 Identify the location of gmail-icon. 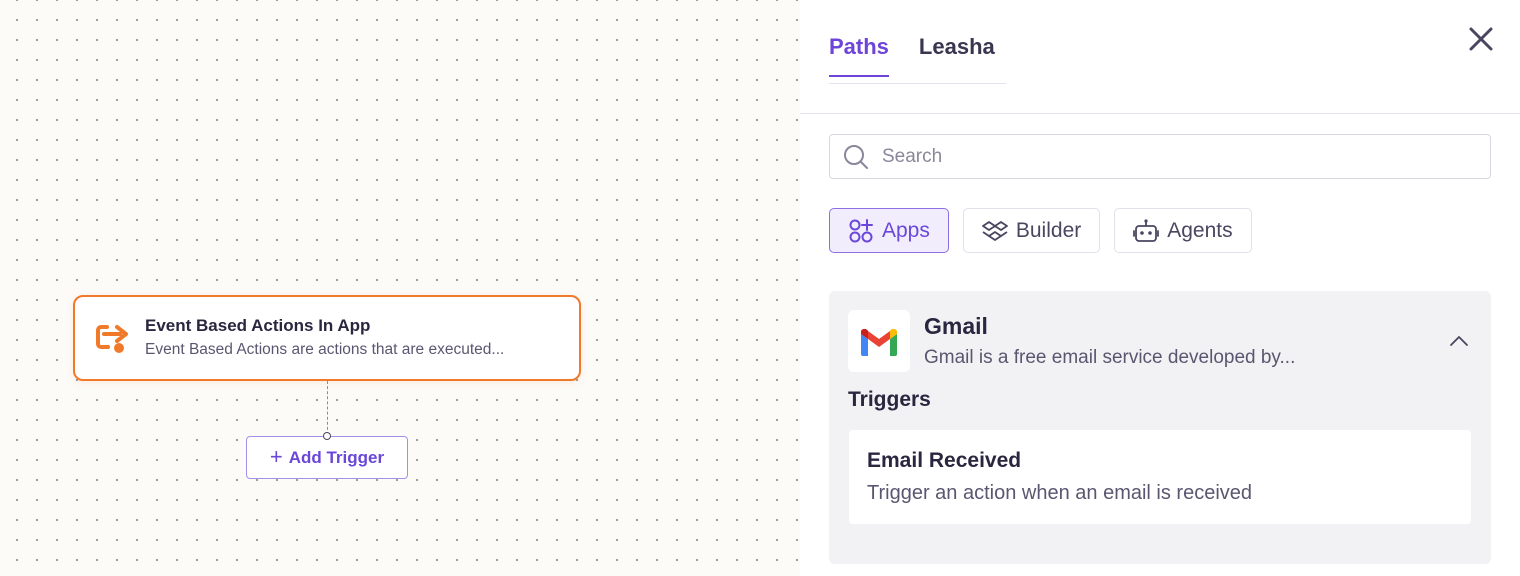
(879, 342).